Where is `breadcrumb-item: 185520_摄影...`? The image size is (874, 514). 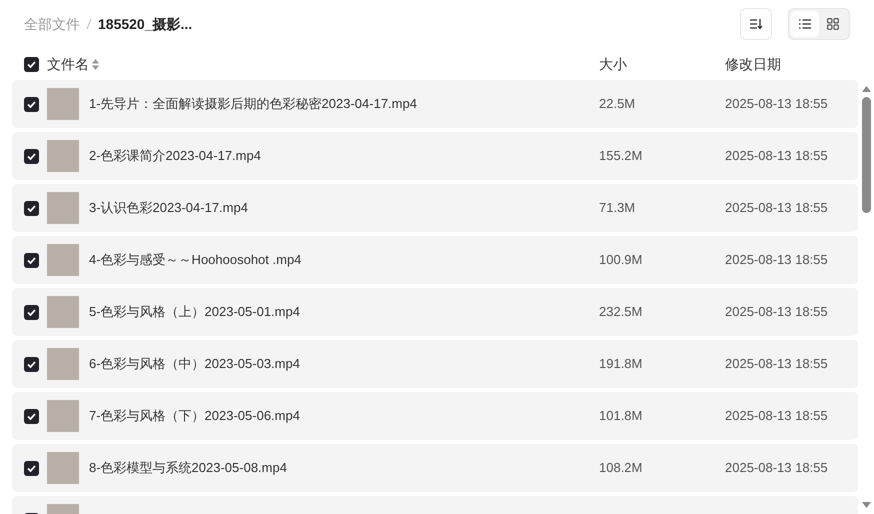 breadcrumb-item: 185520_摄影... is located at coordinates (145, 24).